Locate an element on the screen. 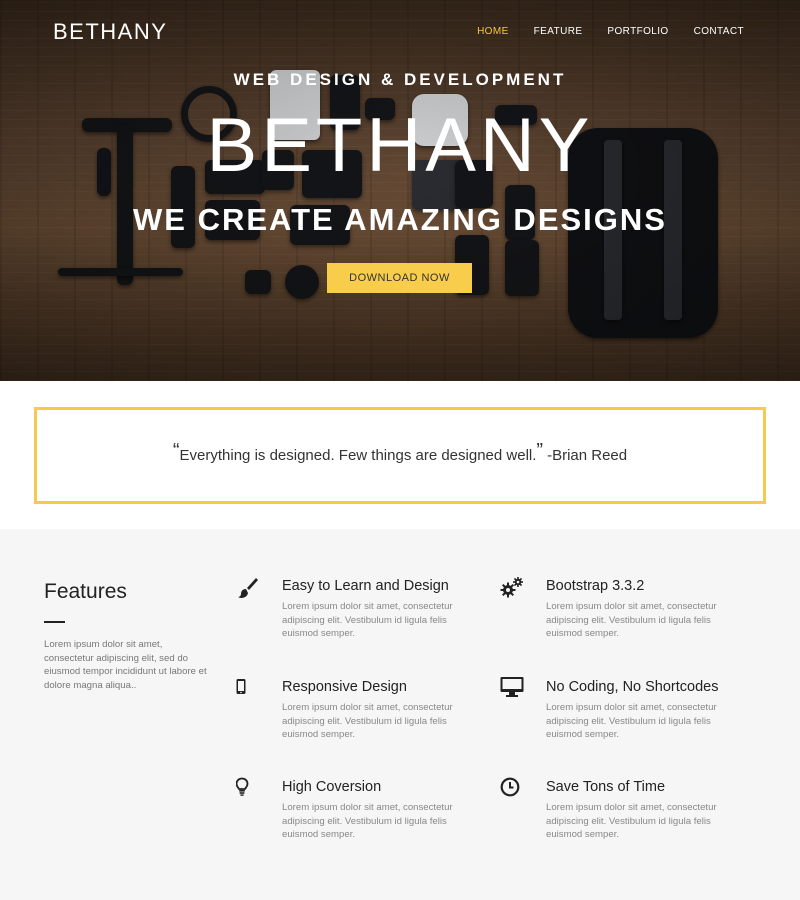  nav-link-contact: CONTACT is located at coordinates (719, 31).